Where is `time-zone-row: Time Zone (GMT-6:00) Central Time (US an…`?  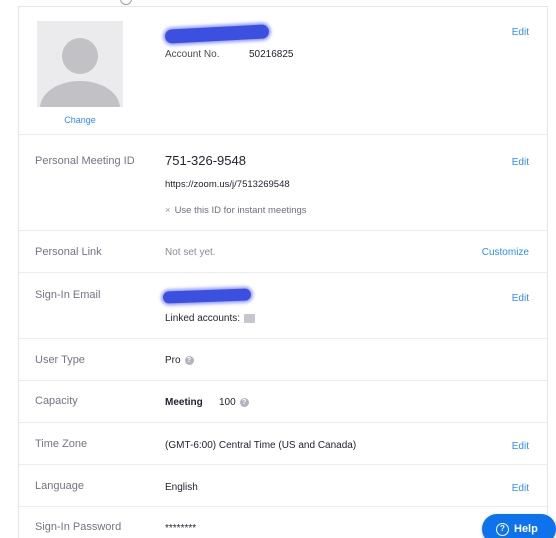 time-zone-row: Time Zone (GMT-6:00) Central Time (US an… is located at coordinates (283, 444).